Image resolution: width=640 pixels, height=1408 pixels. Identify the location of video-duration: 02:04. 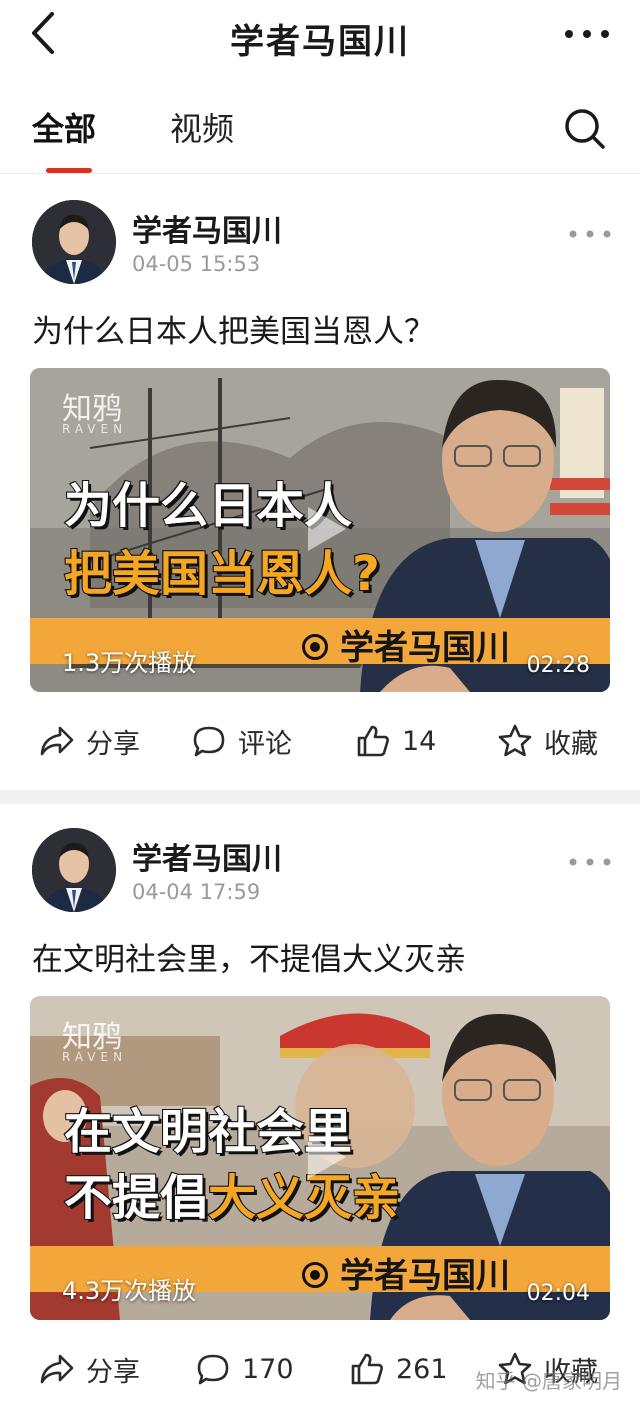
(558, 1293).